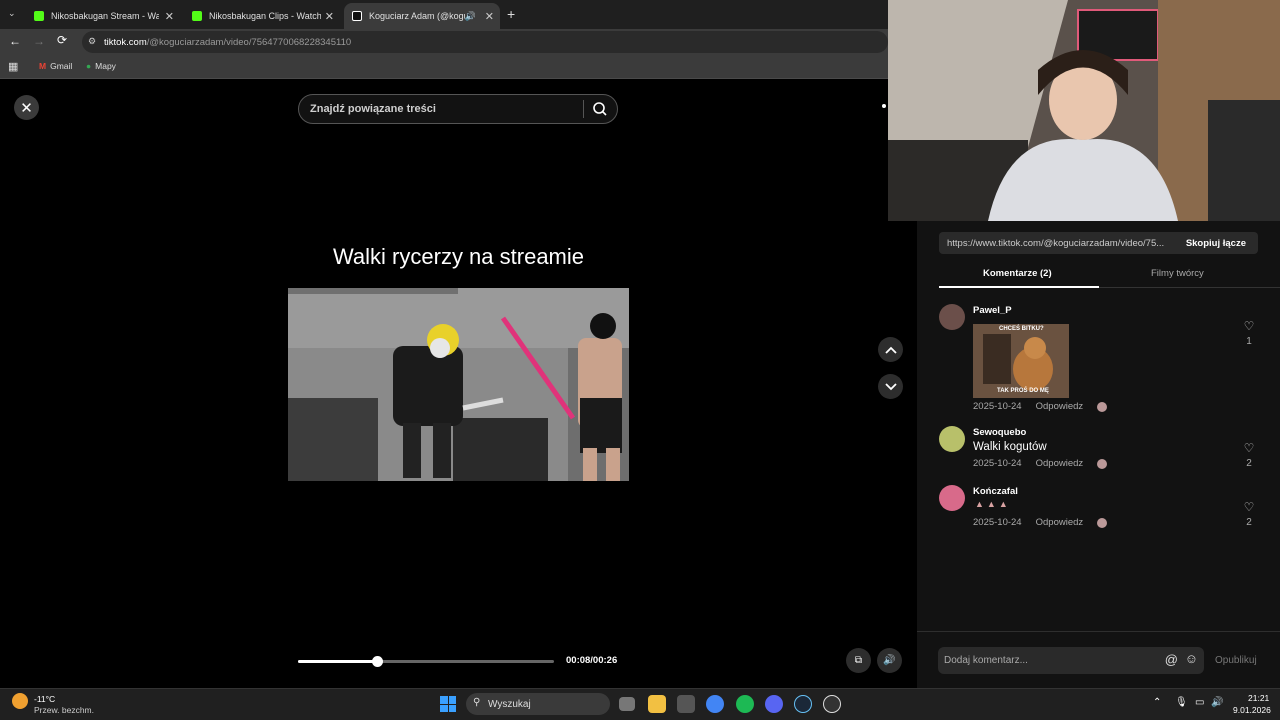  I want to click on new-tab-icon: +, so click(511, 14).